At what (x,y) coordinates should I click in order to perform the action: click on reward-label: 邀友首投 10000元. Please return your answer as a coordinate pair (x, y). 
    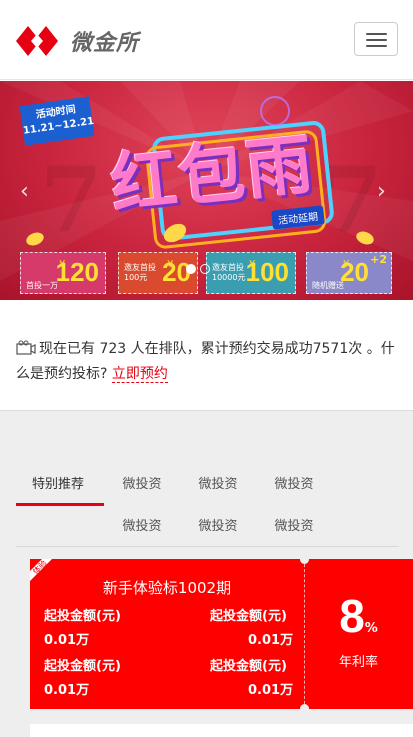
    Looking at the image, I should click on (229, 272).